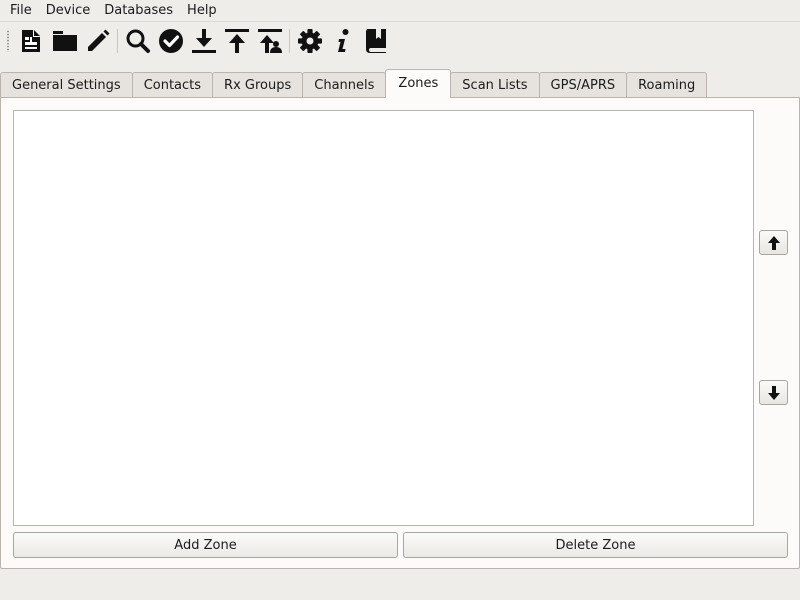 This screenshot has height=600, width=800. I want to click on upload-icon, so click(236, 41).